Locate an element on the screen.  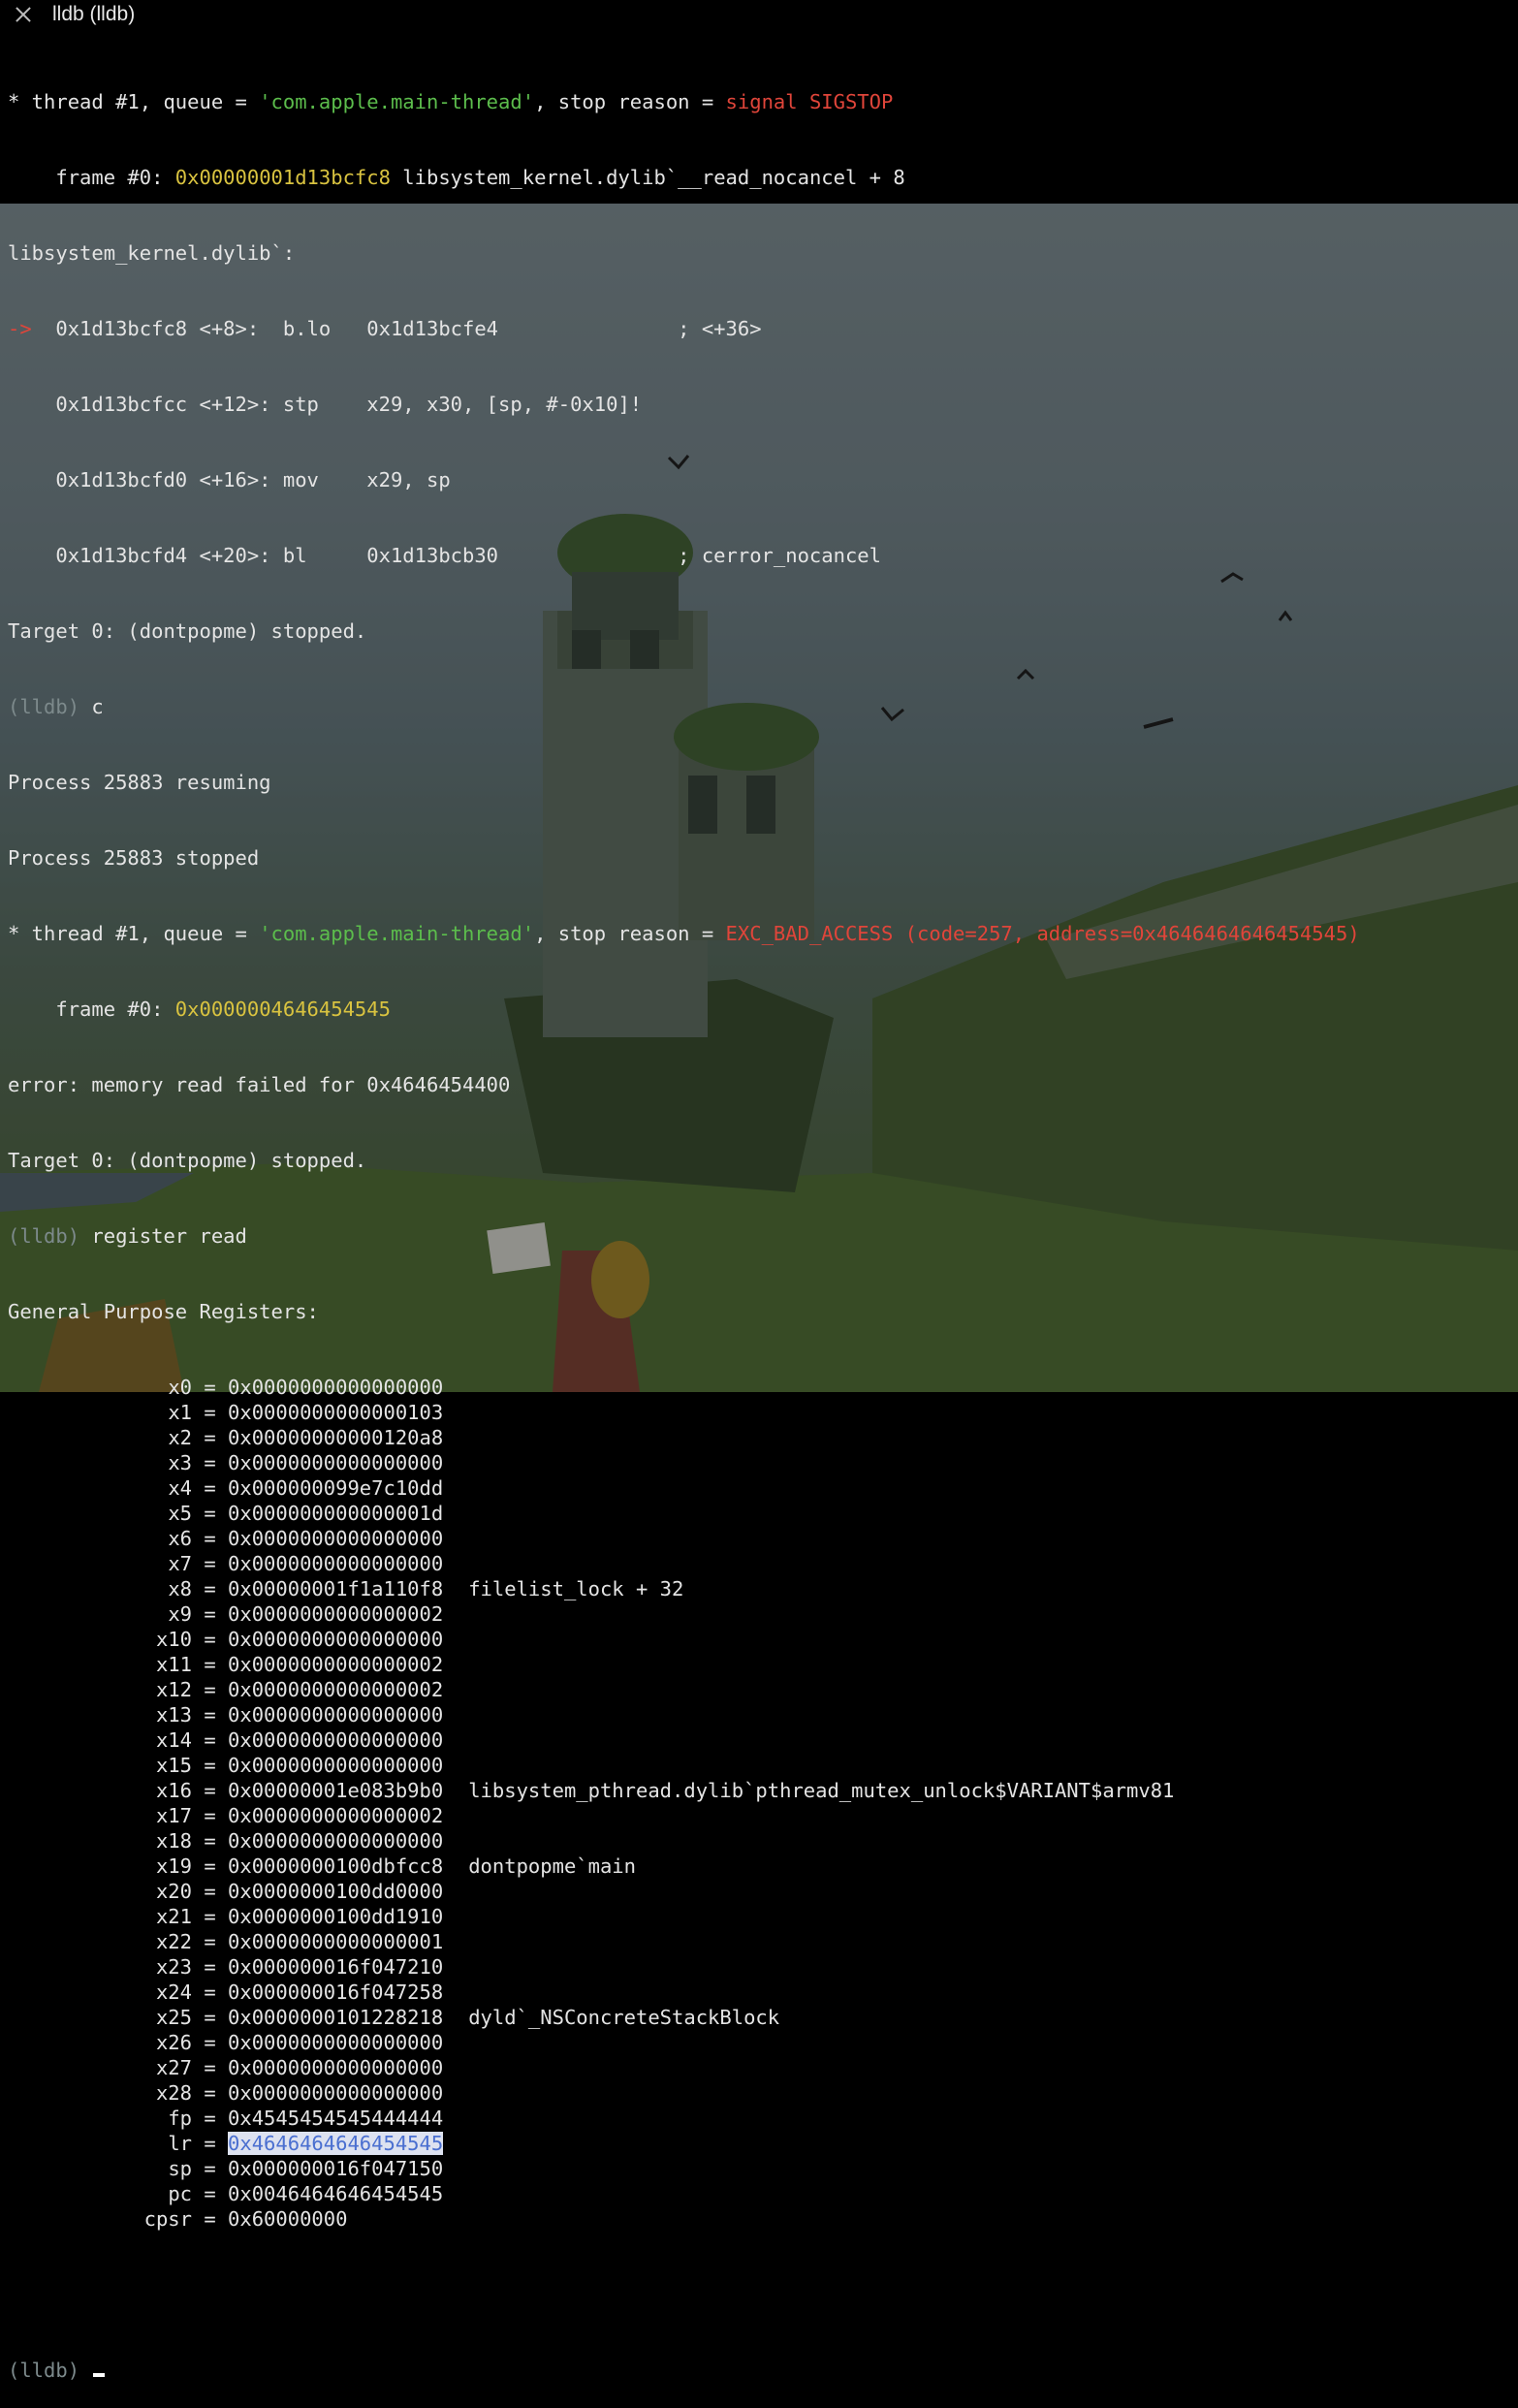
register-value: 0x0000000000000001 is located at coordinates (335, 1941).